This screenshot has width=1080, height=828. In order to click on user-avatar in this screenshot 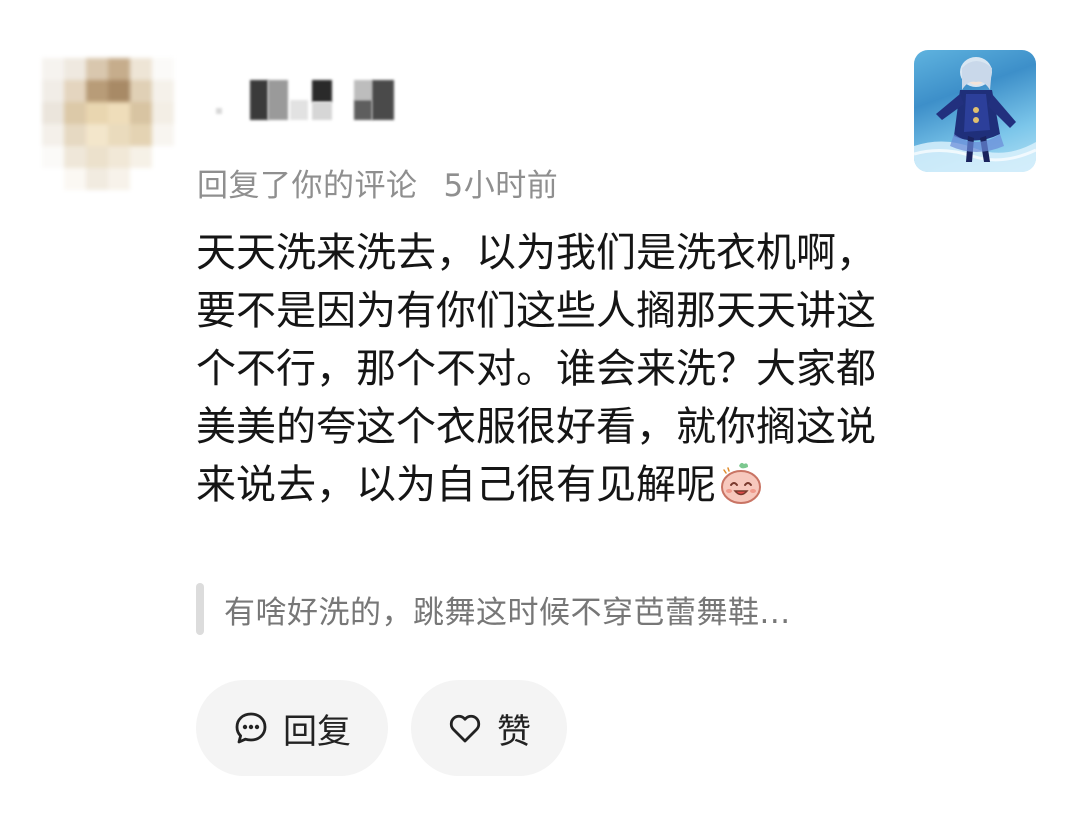, I will do `click(108, 124)`.